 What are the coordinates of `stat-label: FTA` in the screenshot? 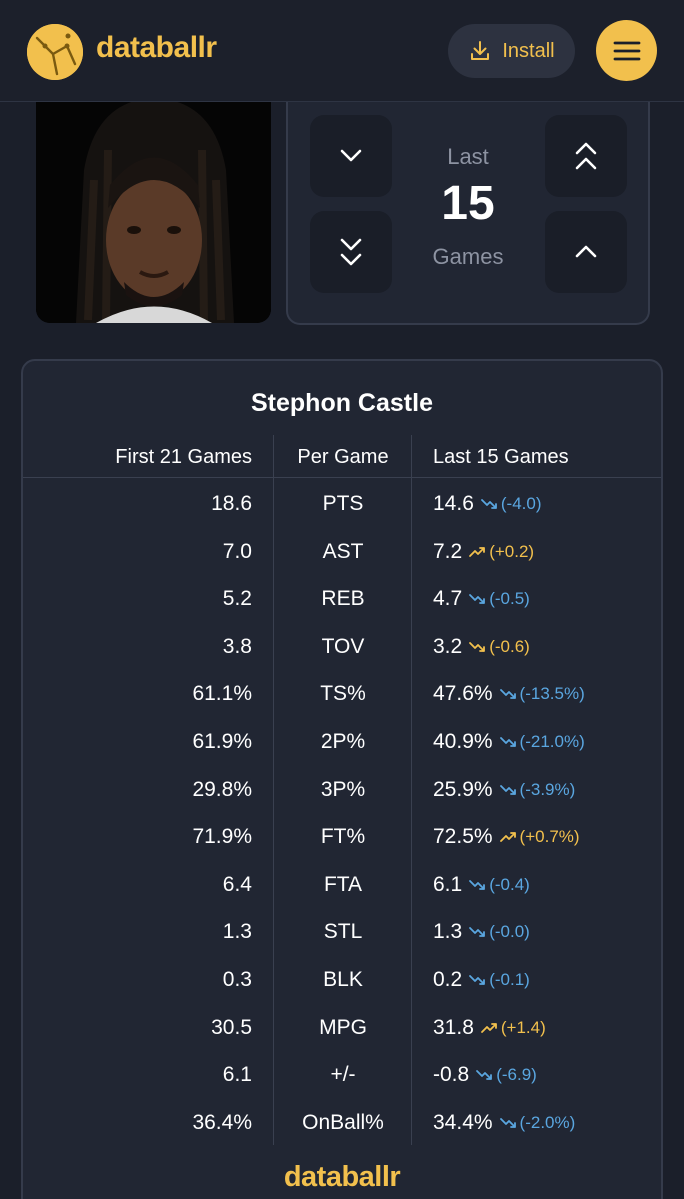 It's located at (343, 884).